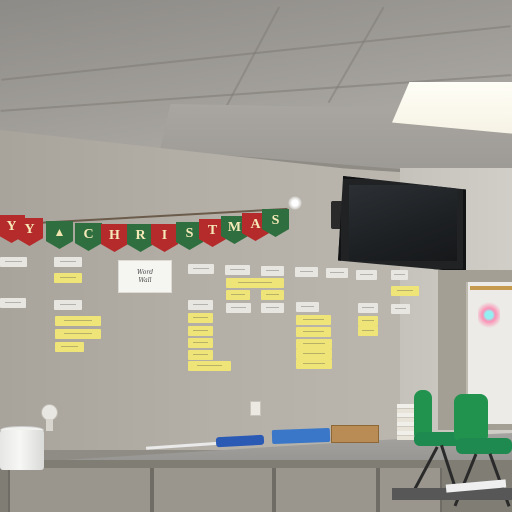 This screenshot has width=512, height=512. Describe the element at coordinates (484, 446) in the screenshot. I see `green-chair-seat` at that location.